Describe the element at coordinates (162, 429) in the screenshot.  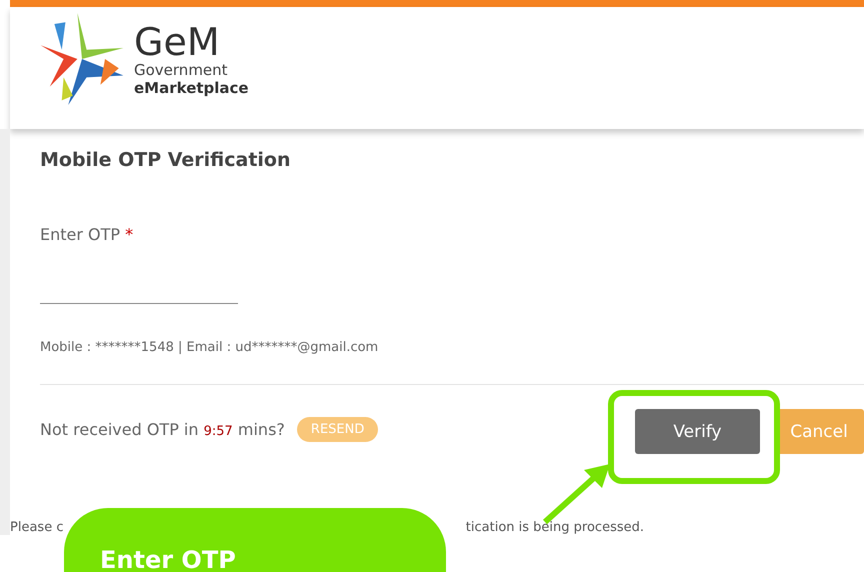
I see `resend-prompt: Not received OTP in 9:57 mins?` at that location.